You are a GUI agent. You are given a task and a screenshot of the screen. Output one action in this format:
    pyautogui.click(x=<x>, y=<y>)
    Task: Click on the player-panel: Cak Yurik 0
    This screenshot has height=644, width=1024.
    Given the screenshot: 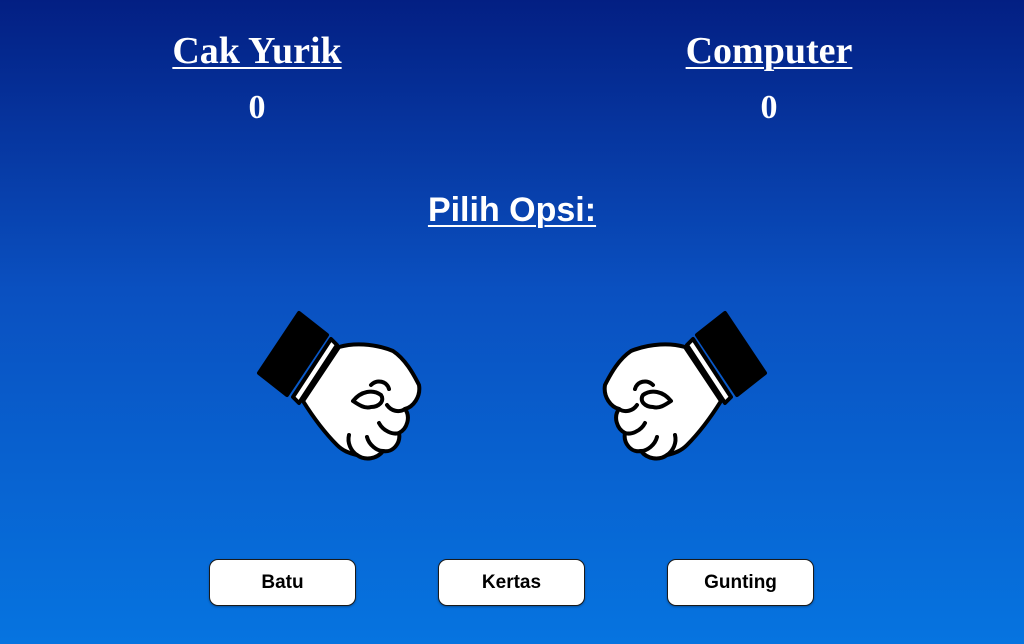 What is the action you would take?
    pyautogui.click(x=257, y=78)
    